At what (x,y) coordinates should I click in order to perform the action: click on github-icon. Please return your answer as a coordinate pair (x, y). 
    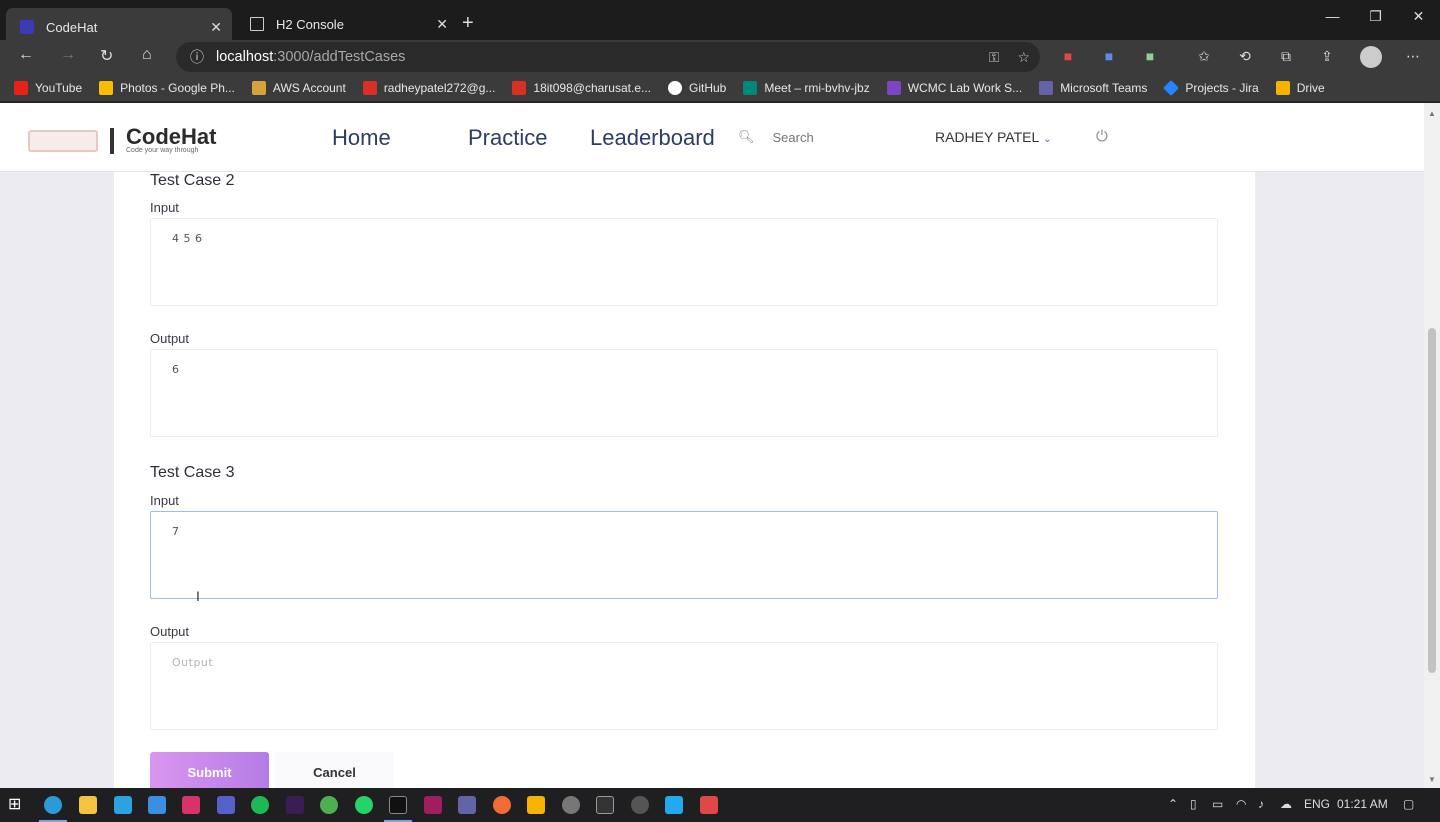
    Looking at the image, I should click on (675, 87).